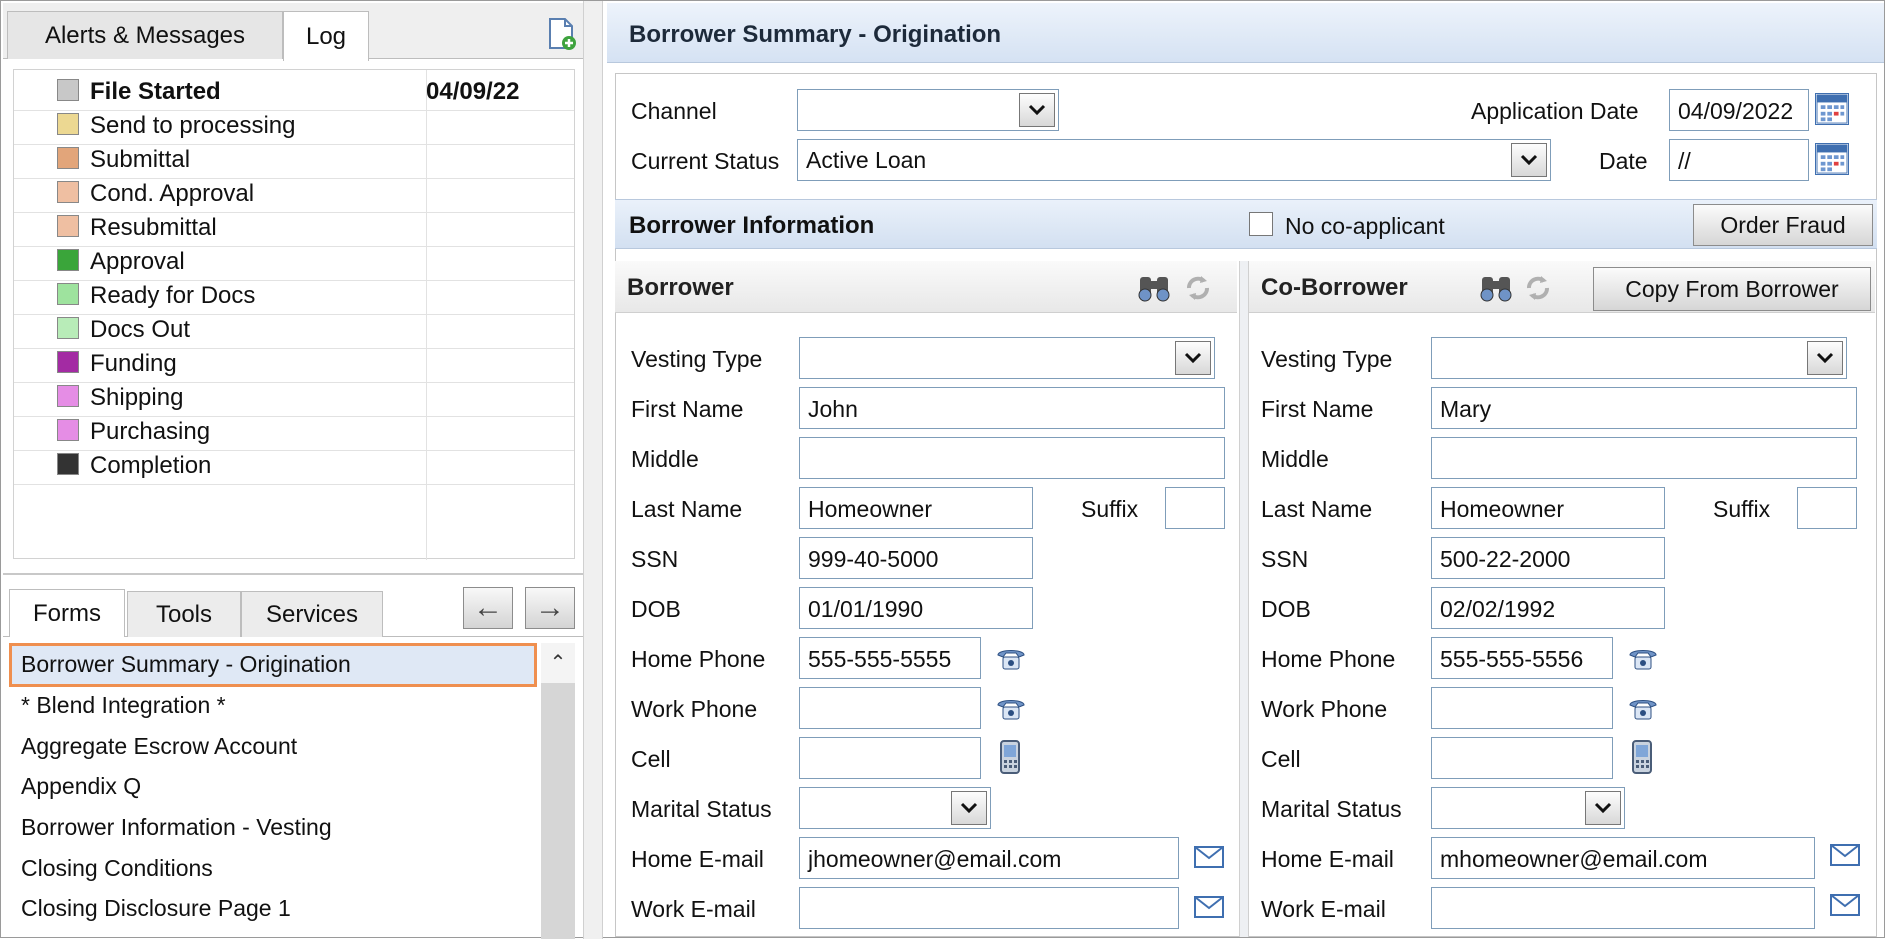  I want to click on column-divider, so click(1244, 599).